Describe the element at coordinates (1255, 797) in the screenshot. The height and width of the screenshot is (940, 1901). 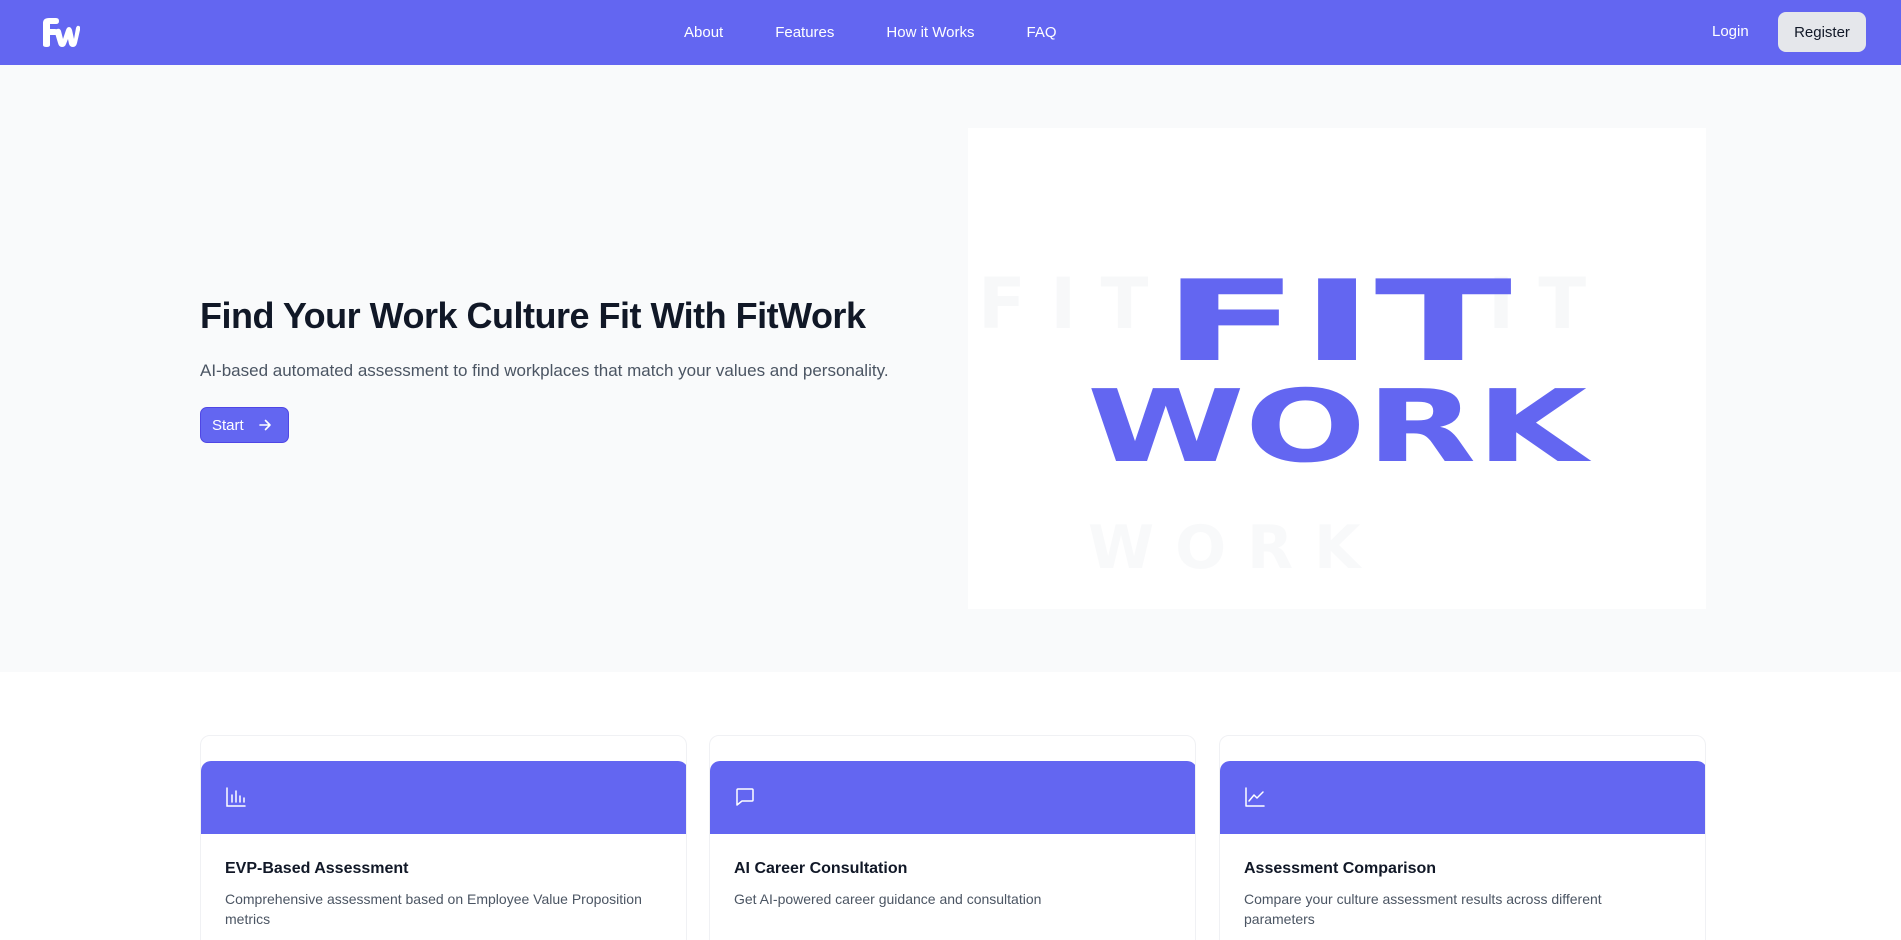
I see `line-chart-icon` at that location.